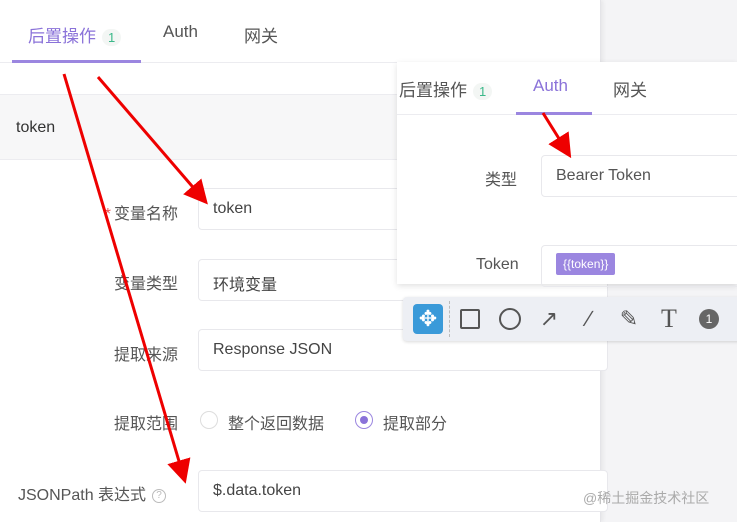 This screenshot has height=522, width=737. I want to click on arrow-to-jsonpath, so click(126, 278).